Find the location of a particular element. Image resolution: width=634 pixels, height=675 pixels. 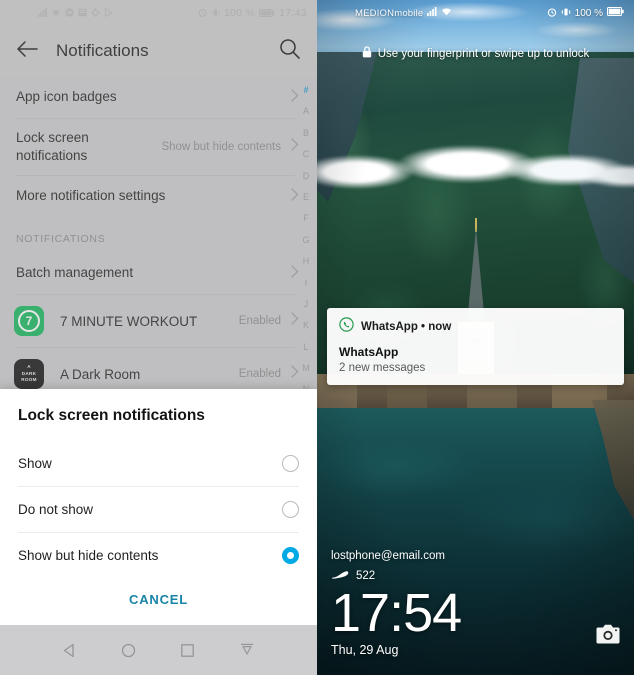

radio-show-but-hide-contents is located at coordinates (290, 555).